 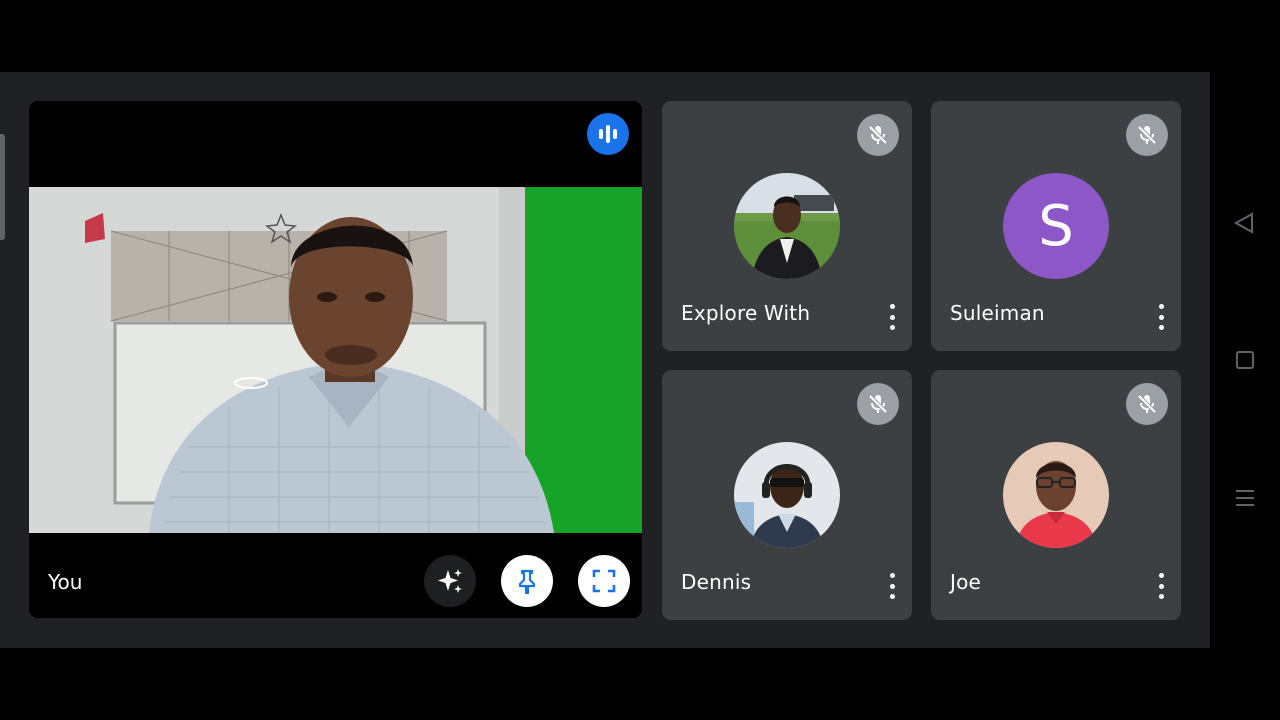 I want to click on participant-tile: Explore With, so click(x=787, y=226).